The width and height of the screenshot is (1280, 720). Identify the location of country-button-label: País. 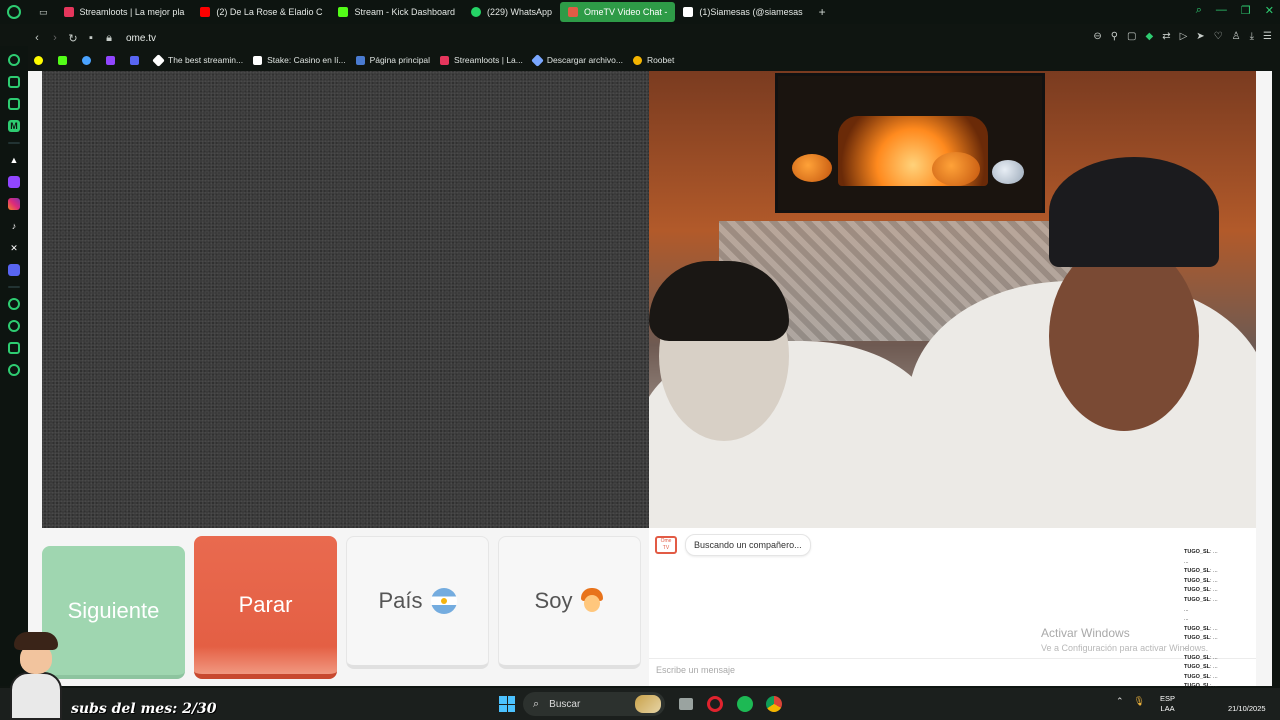
(400, 600).